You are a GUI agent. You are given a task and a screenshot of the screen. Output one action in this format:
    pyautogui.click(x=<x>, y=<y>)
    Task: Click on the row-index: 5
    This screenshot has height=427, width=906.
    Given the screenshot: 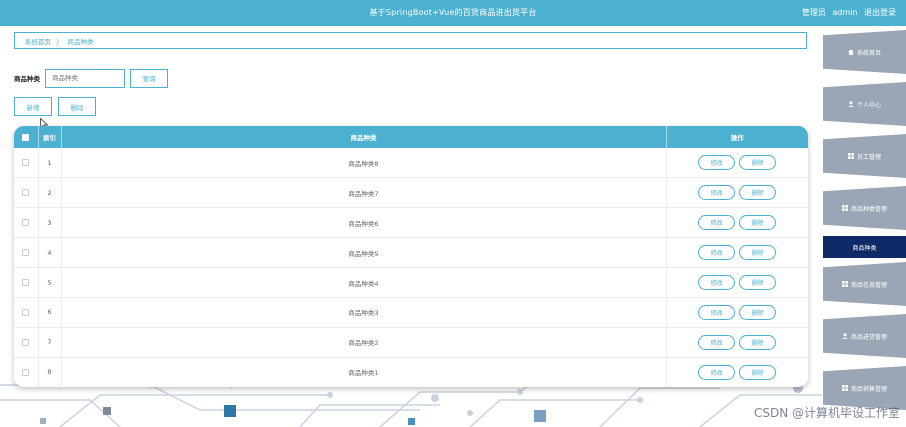 What is the action you would take?
    pyautogui.click(x=50, y=282)
    